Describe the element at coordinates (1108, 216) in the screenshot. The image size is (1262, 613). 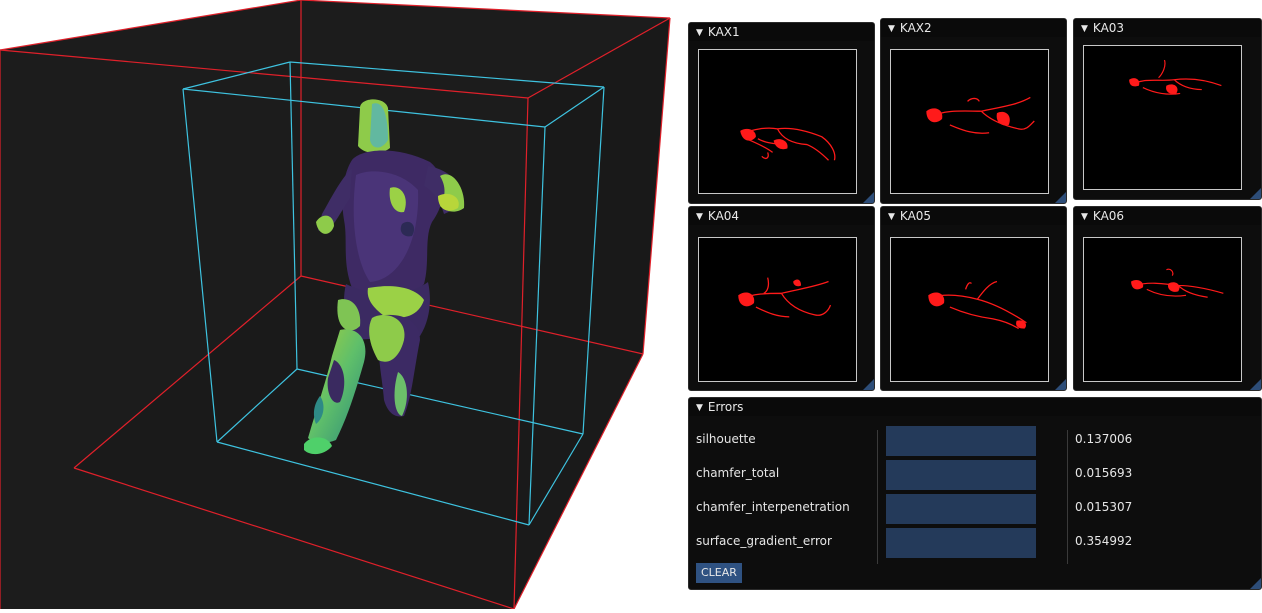
I see `camera-name: KA06` at that location.